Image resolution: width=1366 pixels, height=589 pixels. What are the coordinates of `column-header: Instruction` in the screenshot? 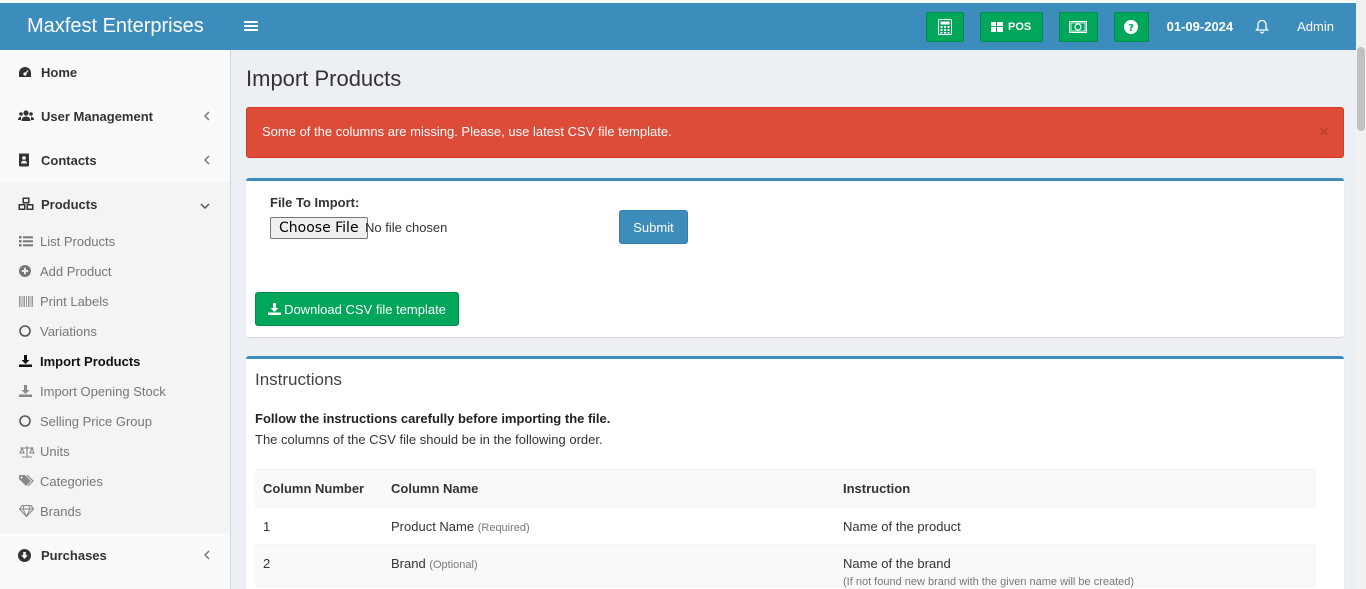 It's located at (1075, 488).